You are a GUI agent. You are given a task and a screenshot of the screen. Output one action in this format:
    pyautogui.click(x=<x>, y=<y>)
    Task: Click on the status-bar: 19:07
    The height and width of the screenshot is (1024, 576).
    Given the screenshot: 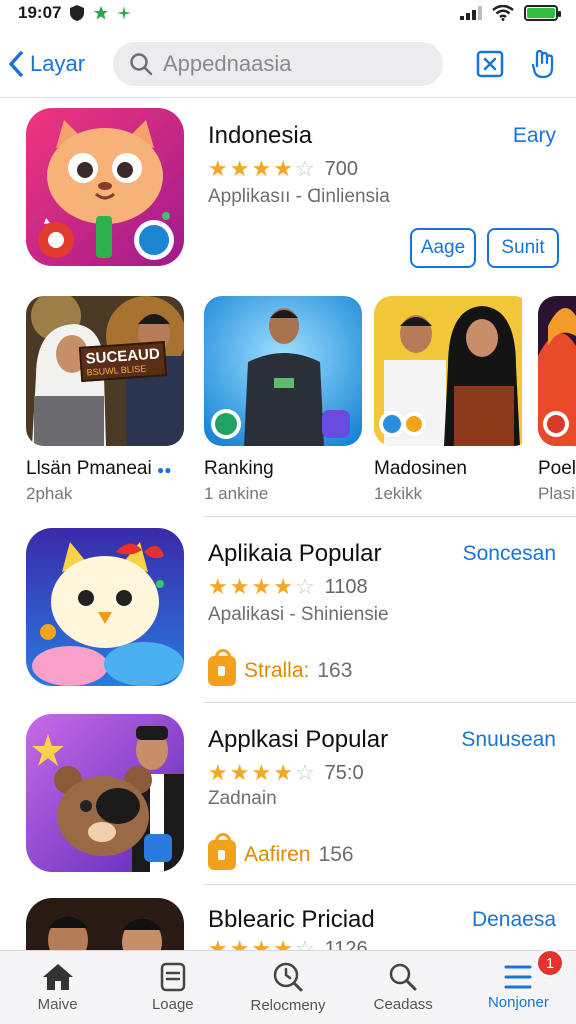 What is the action you would take?
    pyautogui.click(x=288, y=13)
    